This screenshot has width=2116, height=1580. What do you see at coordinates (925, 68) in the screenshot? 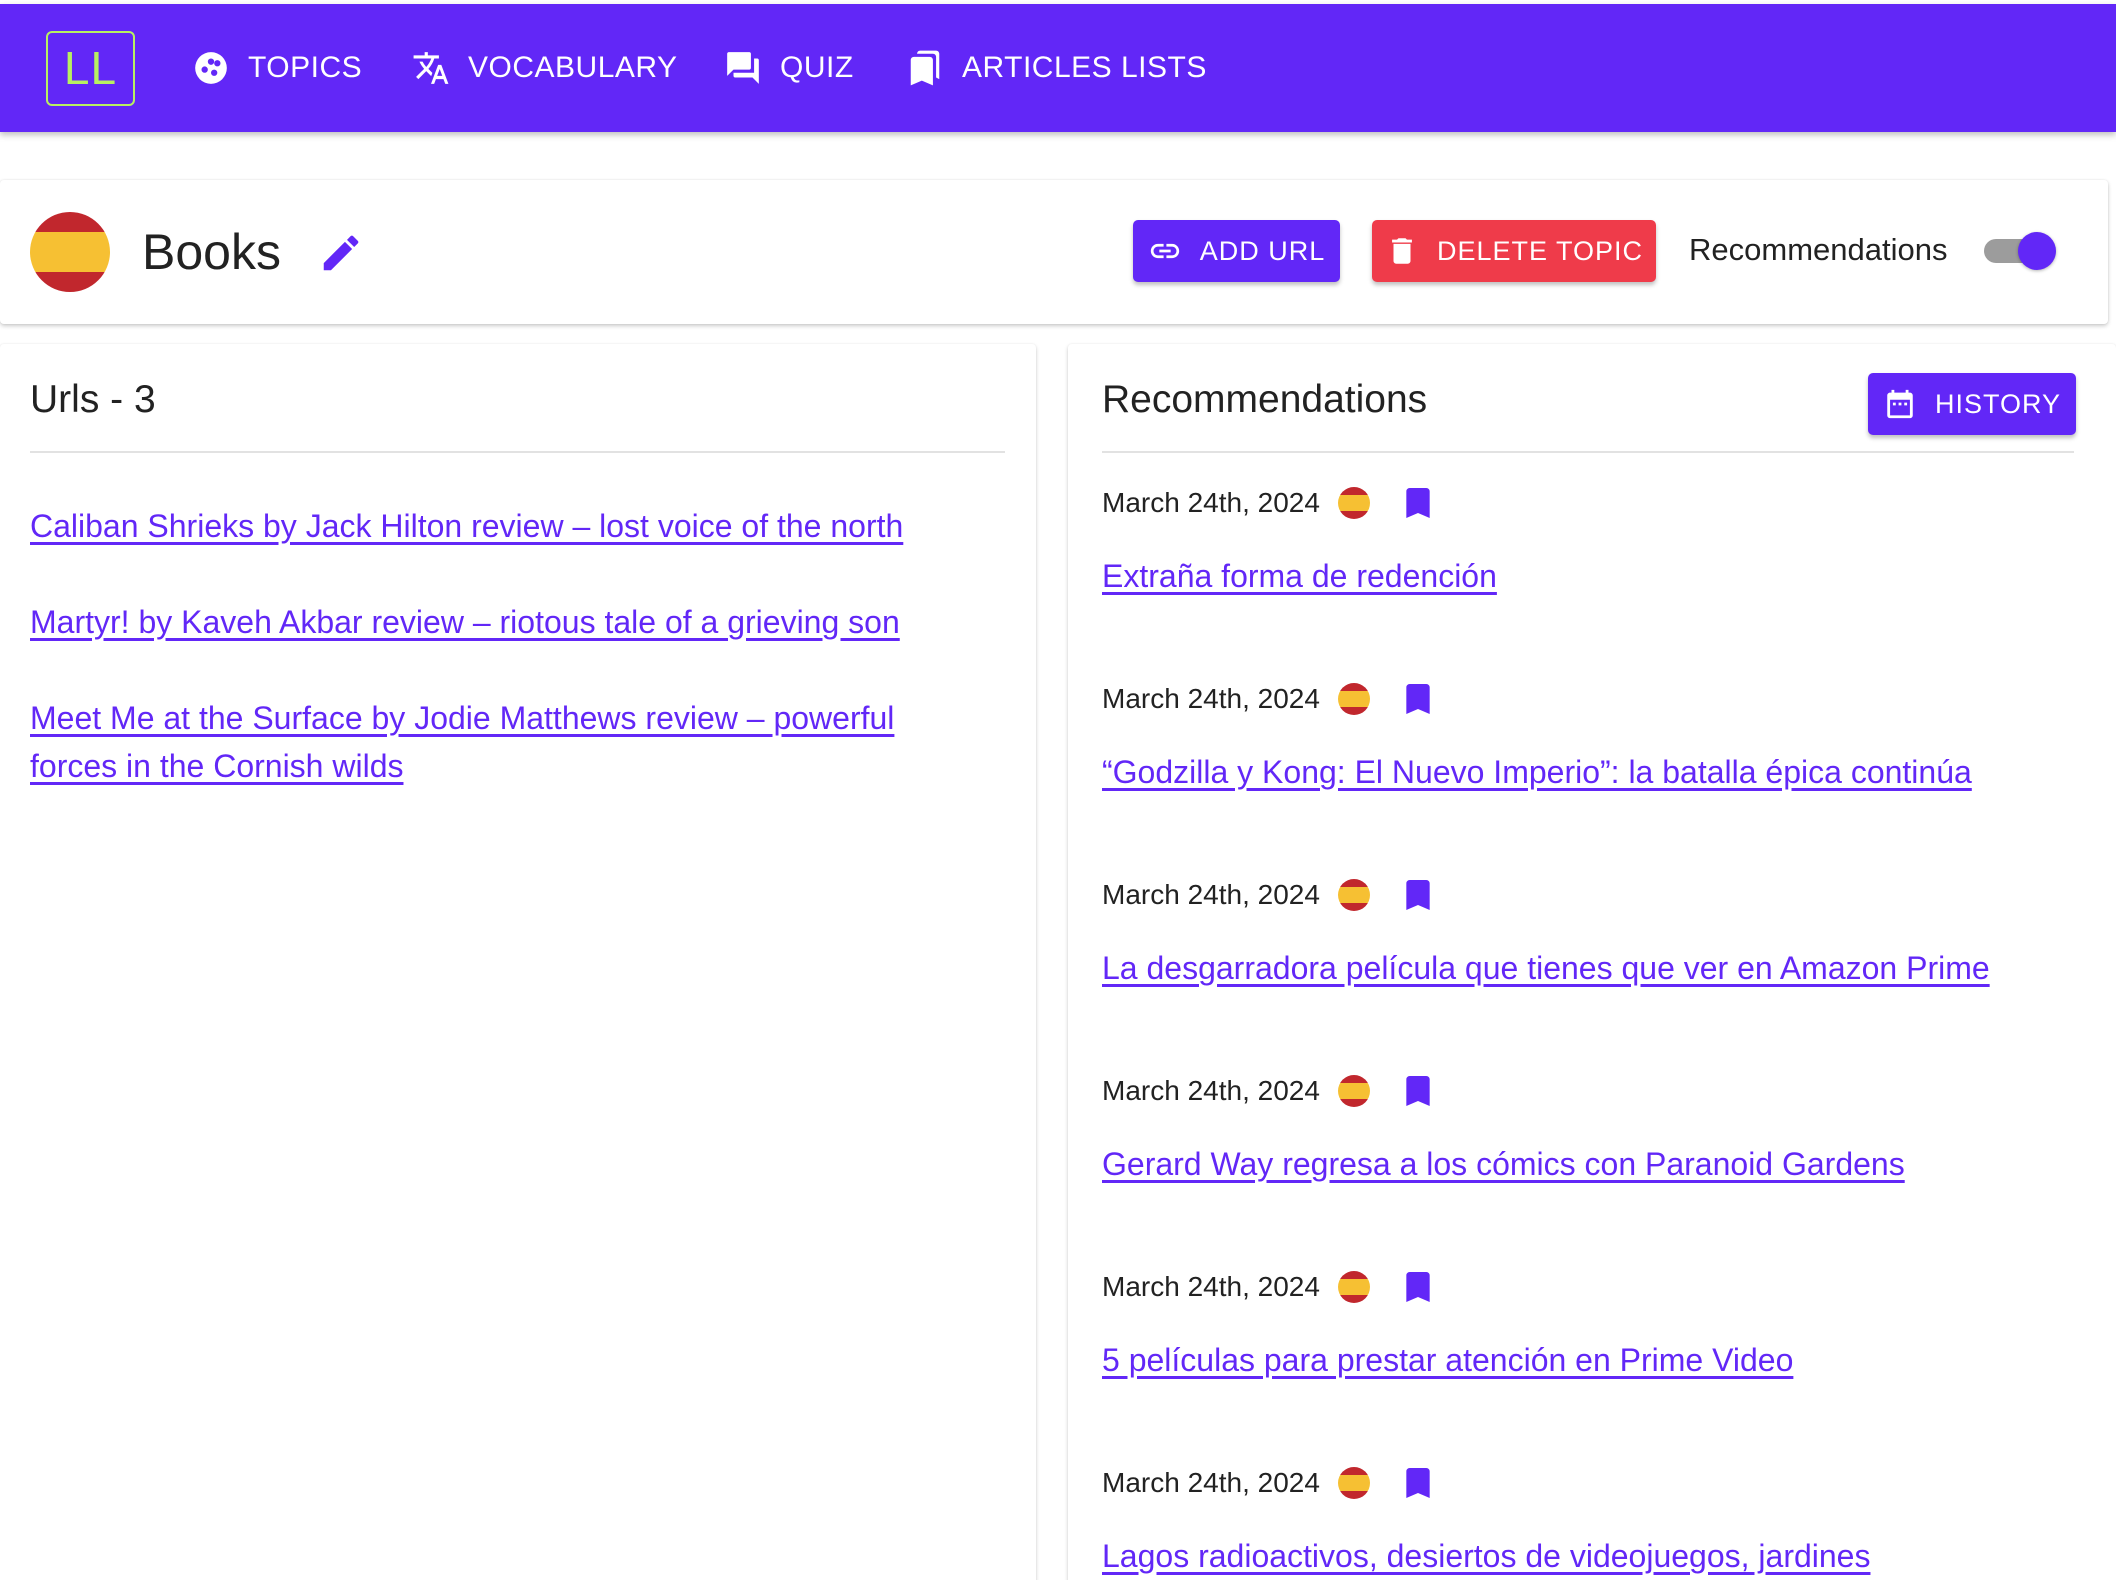
I see `bookmarks-icon` at bounding box center [925, 68].